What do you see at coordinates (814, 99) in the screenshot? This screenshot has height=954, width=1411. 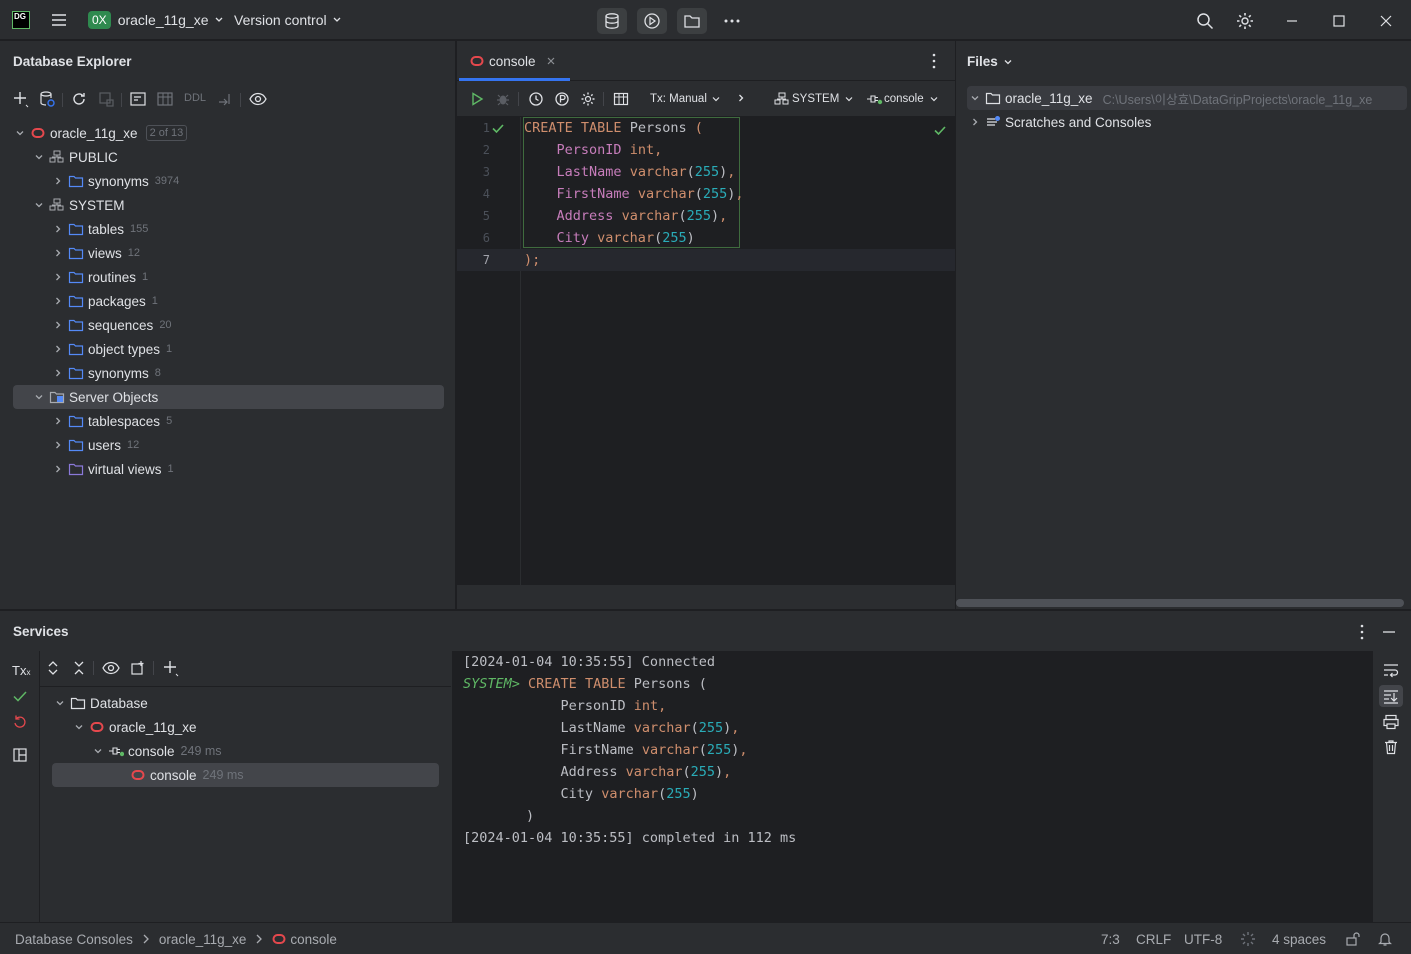 I see `schema-selector: SYSTEM` at bounding box center [814, 99].